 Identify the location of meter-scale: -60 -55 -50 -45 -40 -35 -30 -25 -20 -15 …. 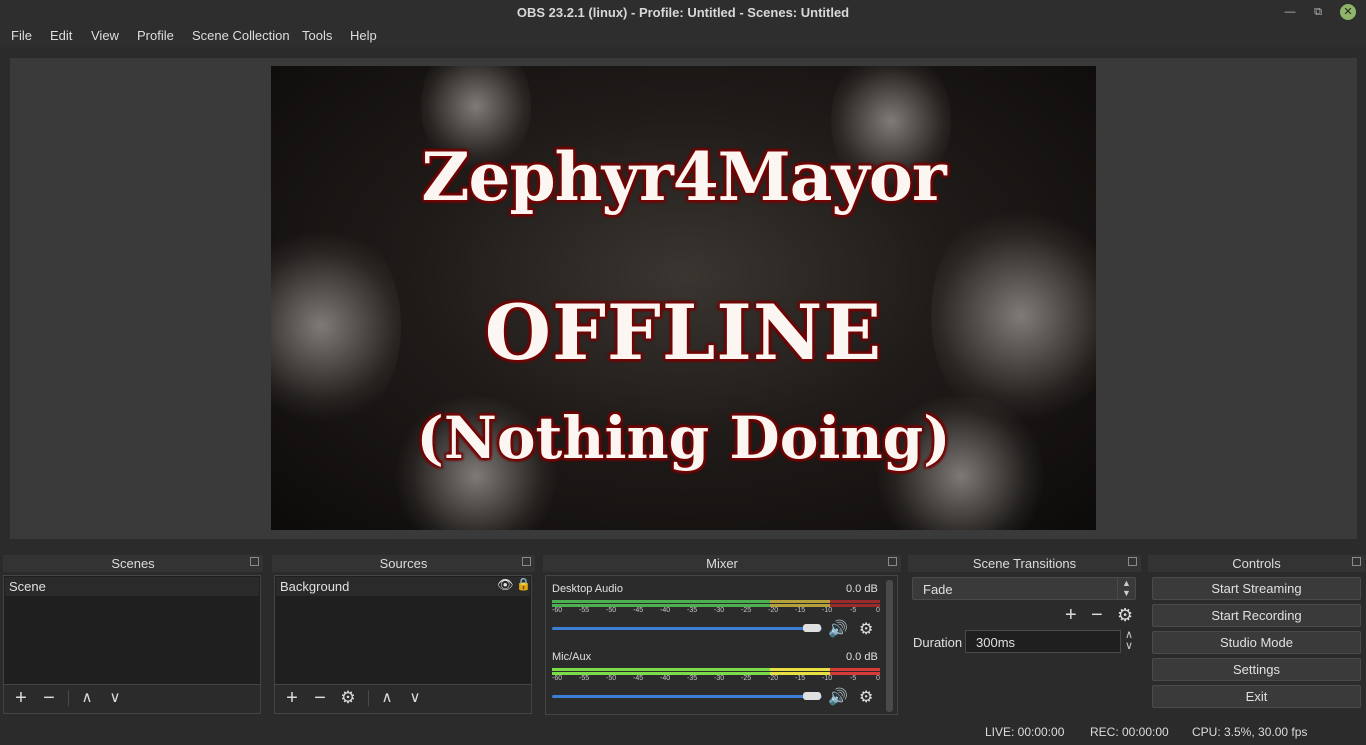
(716, 680).